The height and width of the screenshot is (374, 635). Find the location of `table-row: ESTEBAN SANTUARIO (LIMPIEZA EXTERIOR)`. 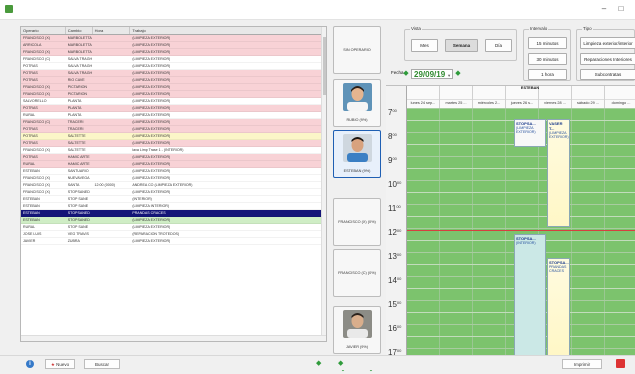

table-row: ESTEBAN SANTUARIO (LIMPIEZA EXTERIOR) is located at coordinates (173, 171).